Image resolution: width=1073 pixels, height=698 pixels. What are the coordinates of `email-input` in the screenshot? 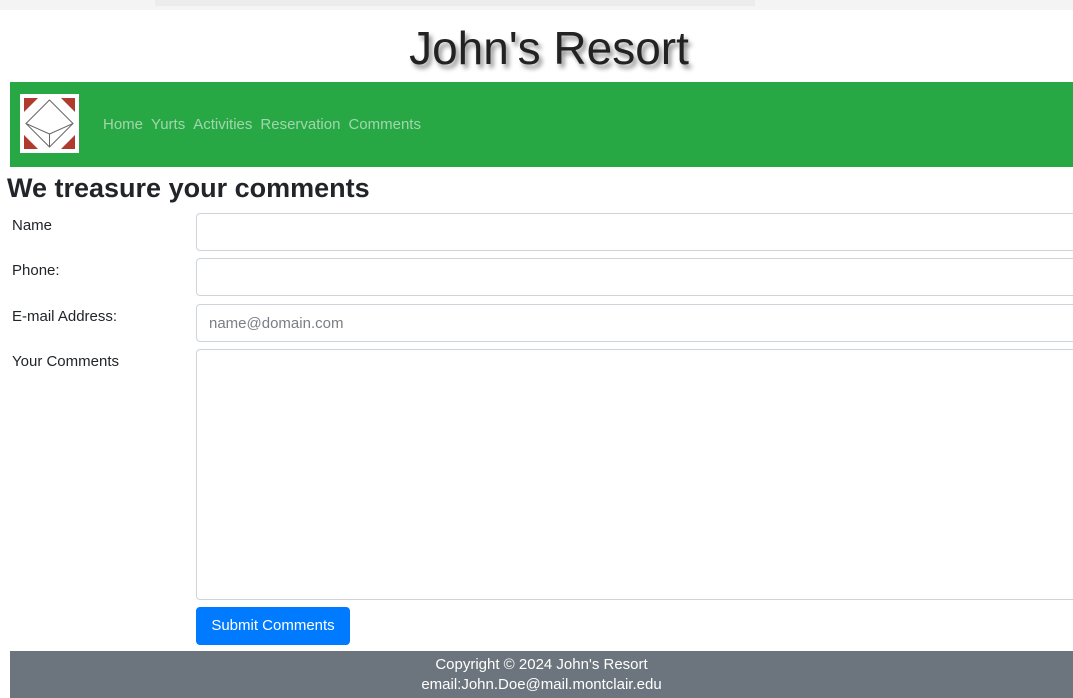 It's located at (634, 323).